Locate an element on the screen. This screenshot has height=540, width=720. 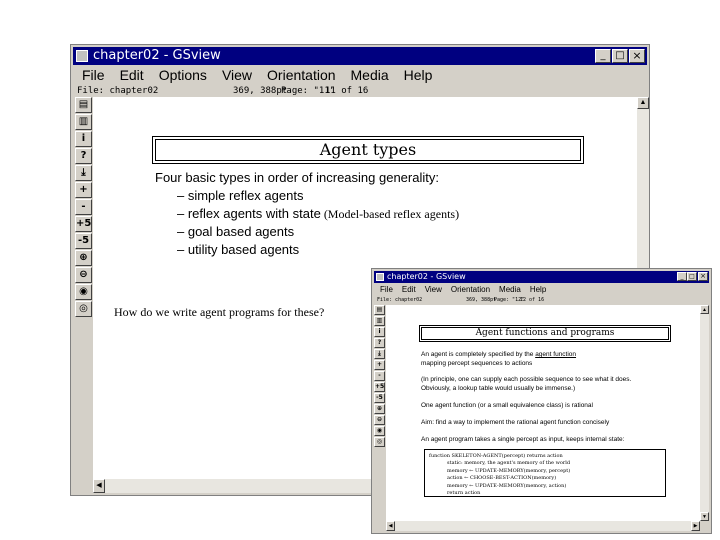
menu-bar: File Edit View Orientation Media Help is located at coordinates (541, 289).